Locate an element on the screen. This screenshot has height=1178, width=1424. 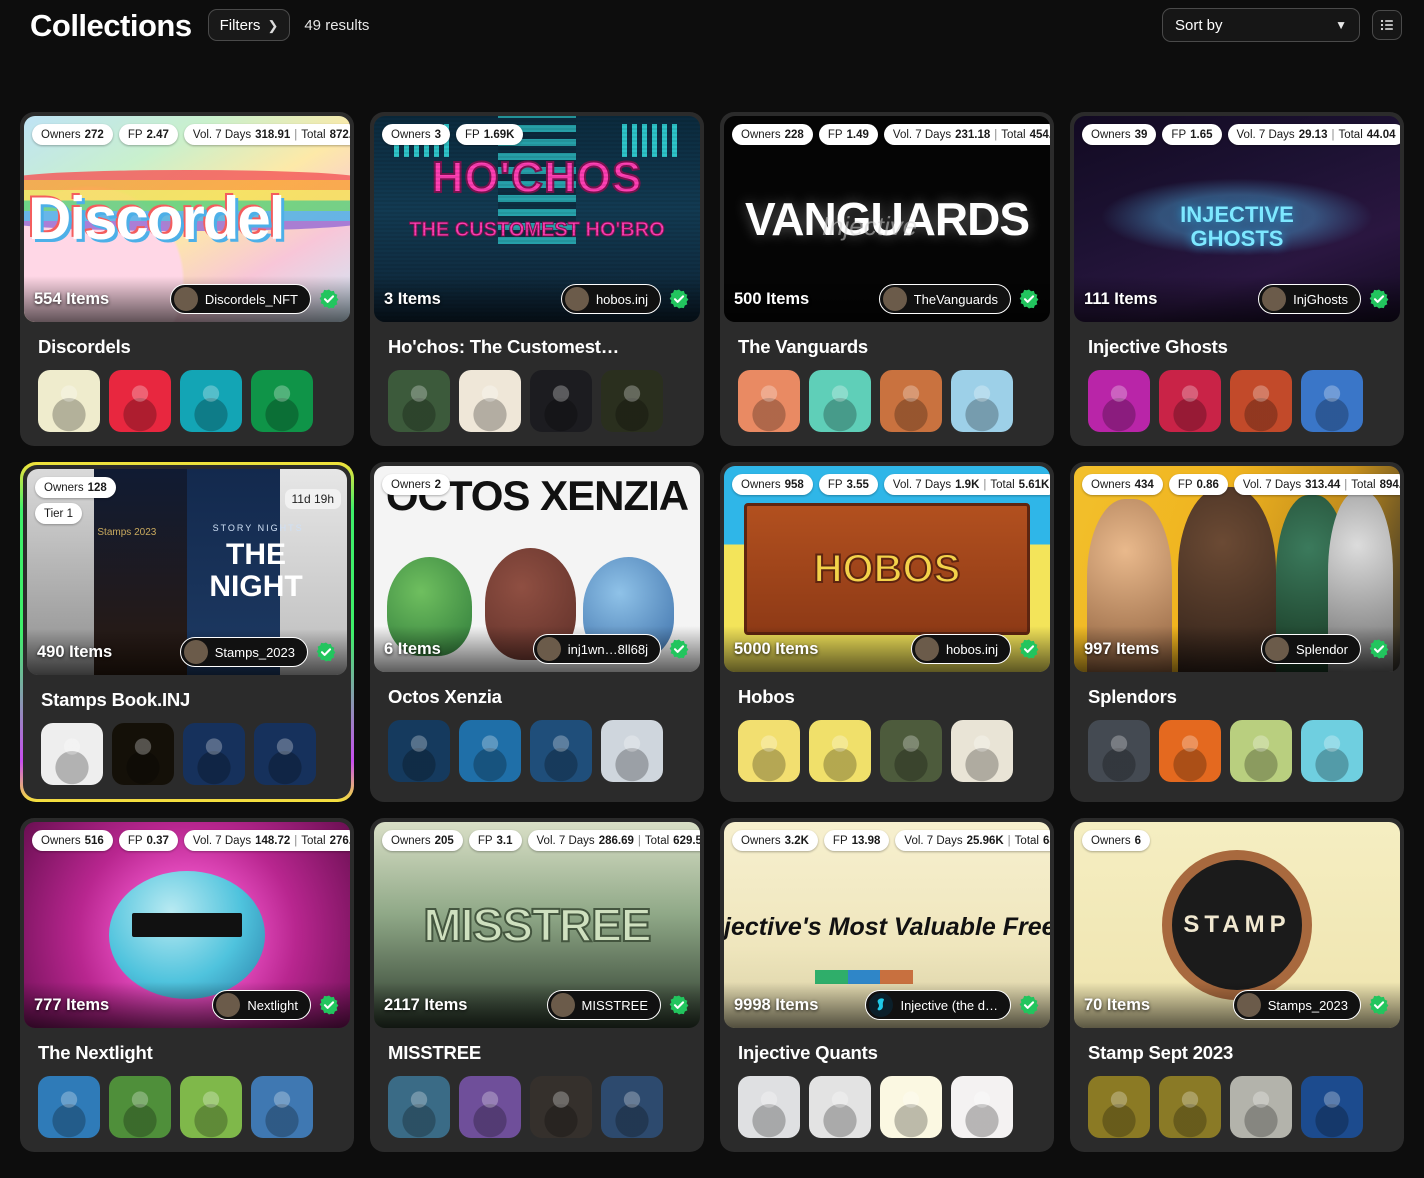
filters-button: Filters ❯ is located at coordinates (249, 25).